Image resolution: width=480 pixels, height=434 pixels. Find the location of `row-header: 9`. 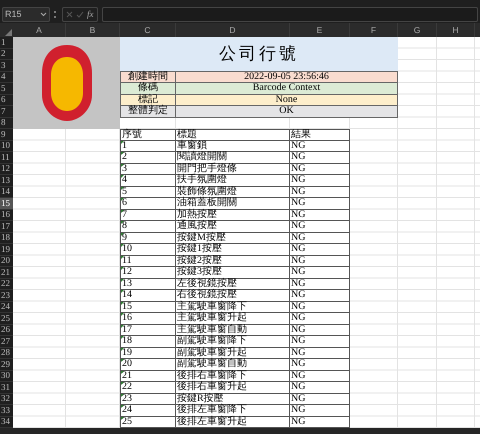

row-header: 9 is located at coordinates (6, 134).